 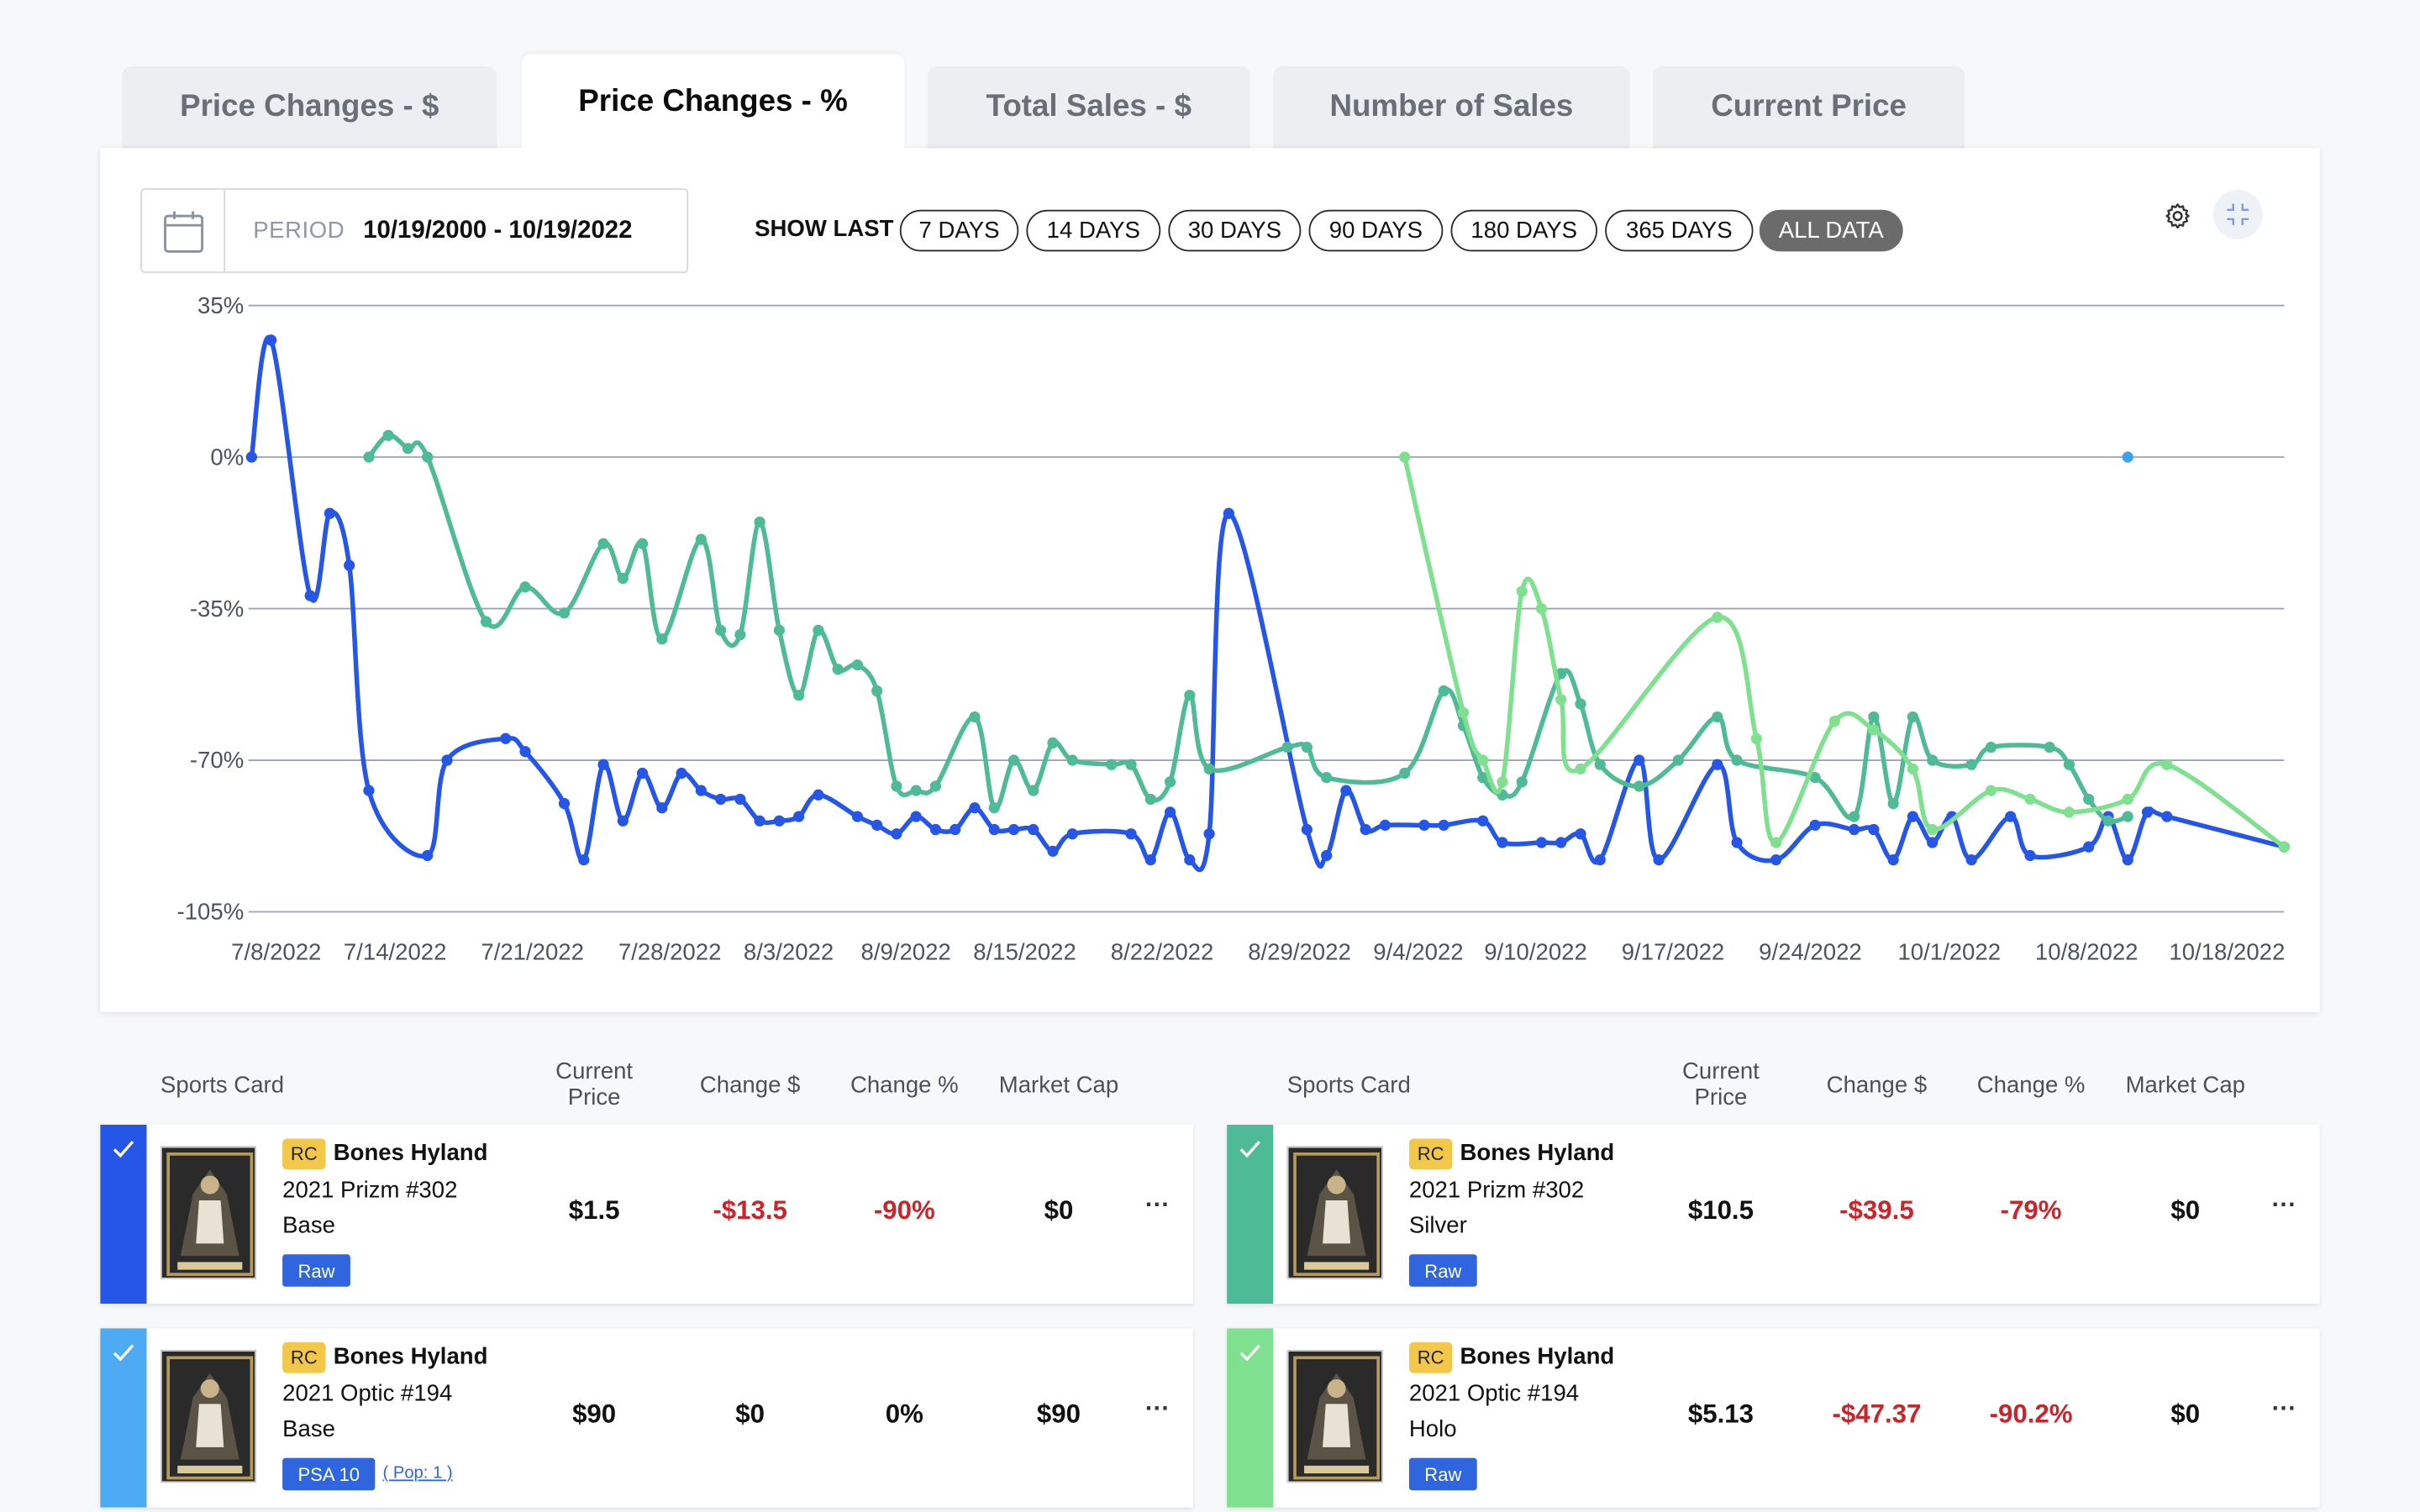 I want to click on change-pct-value: 0%, so click(x=904, y=1414).